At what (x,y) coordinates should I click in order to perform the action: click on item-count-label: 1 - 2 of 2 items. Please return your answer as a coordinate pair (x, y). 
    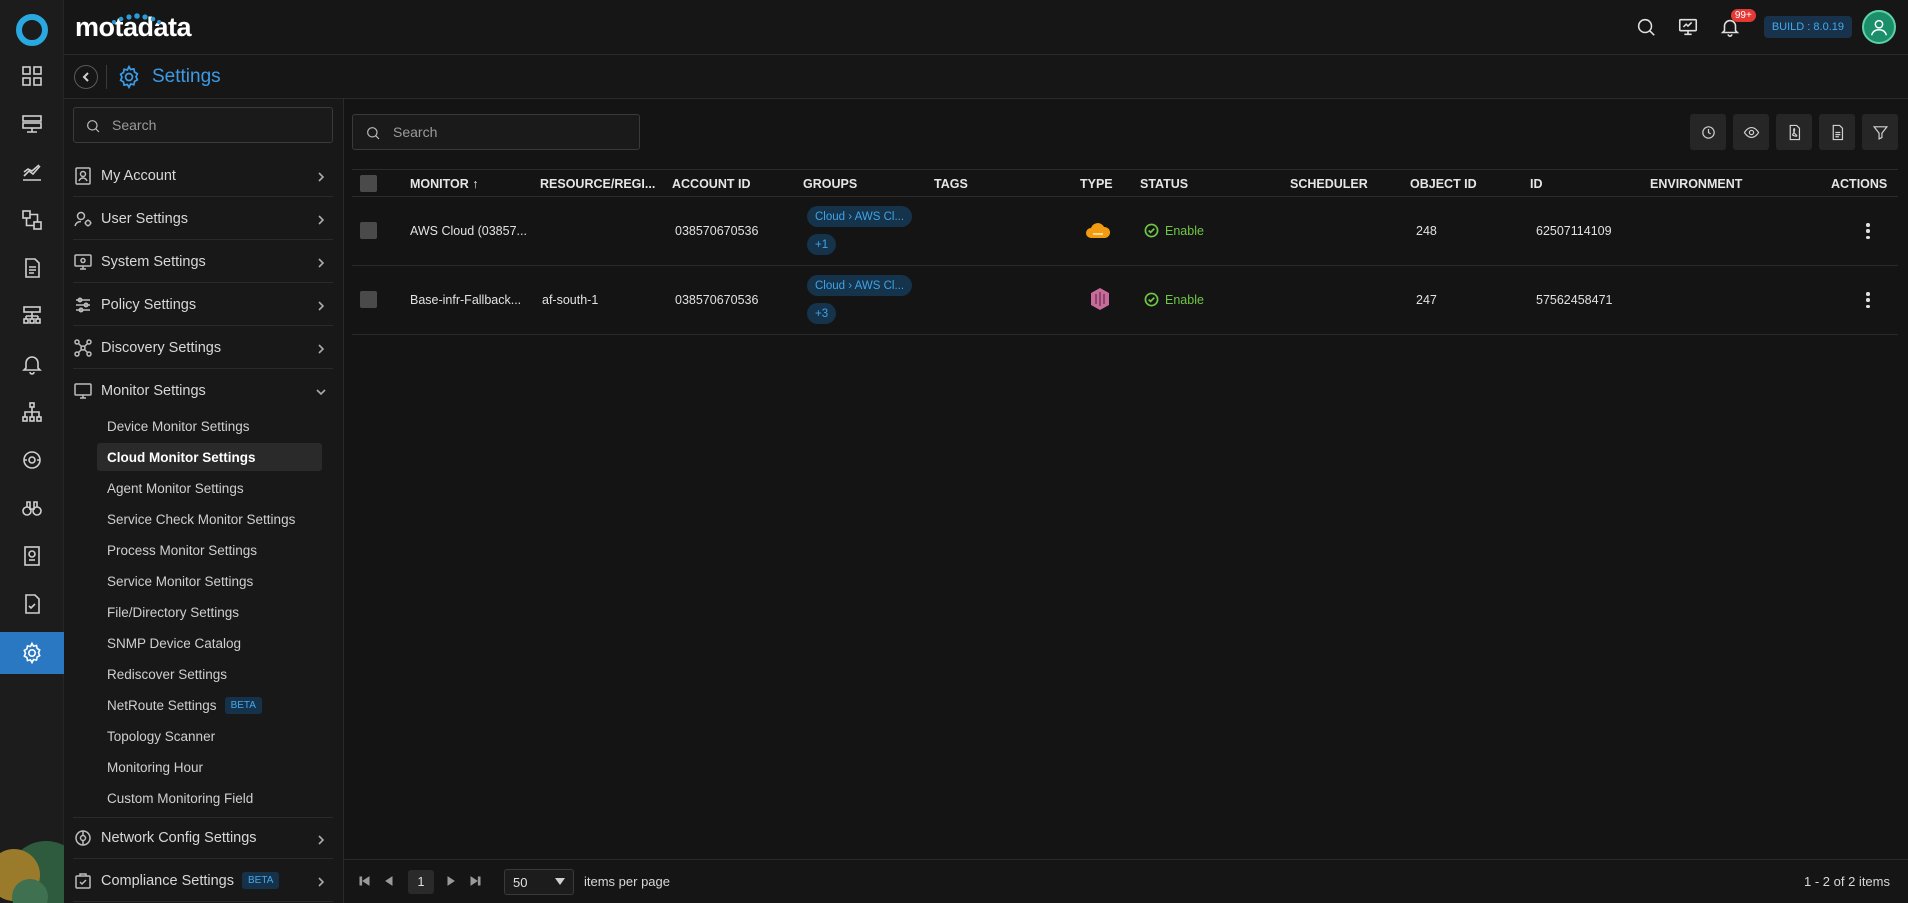
    Looking at the image, I should click on (1847, 881).